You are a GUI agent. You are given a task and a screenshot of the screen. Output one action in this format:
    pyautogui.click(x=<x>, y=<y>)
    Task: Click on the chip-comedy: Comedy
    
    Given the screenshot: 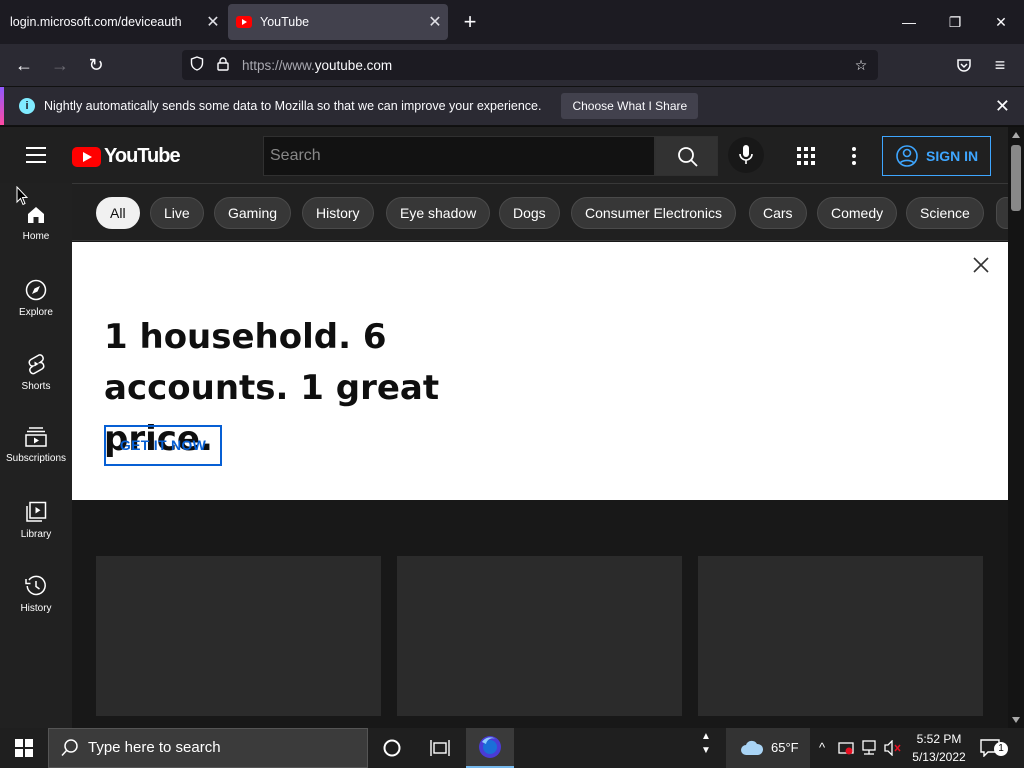 What is the action you would take?
    pyautogui.click(x=857, y=213)
    